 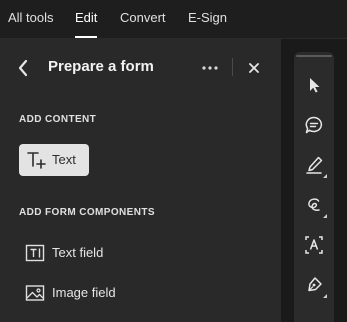 I want to click on tab-e-sign: E-Sign, so click(x=207, y=17).